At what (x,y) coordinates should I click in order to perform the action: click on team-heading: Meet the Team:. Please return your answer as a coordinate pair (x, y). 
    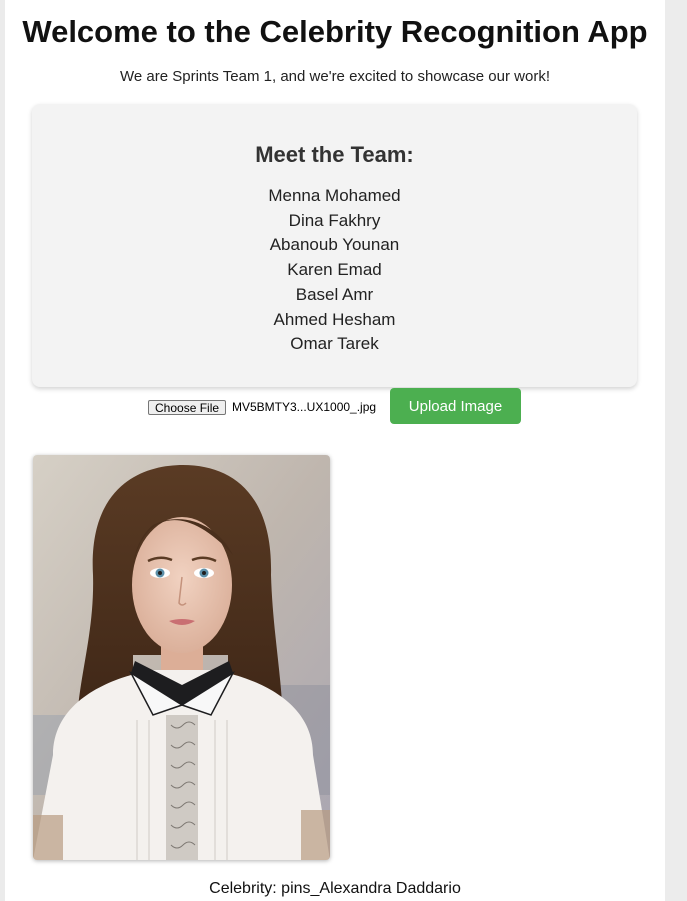
    Looking at the image, I should click on (334, 154).